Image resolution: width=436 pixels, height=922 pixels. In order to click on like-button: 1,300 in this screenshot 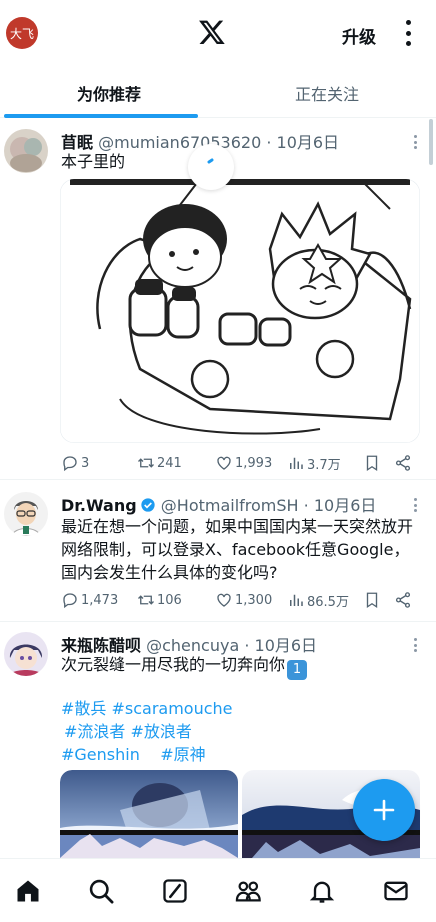, I will do `click(243, 600)`.